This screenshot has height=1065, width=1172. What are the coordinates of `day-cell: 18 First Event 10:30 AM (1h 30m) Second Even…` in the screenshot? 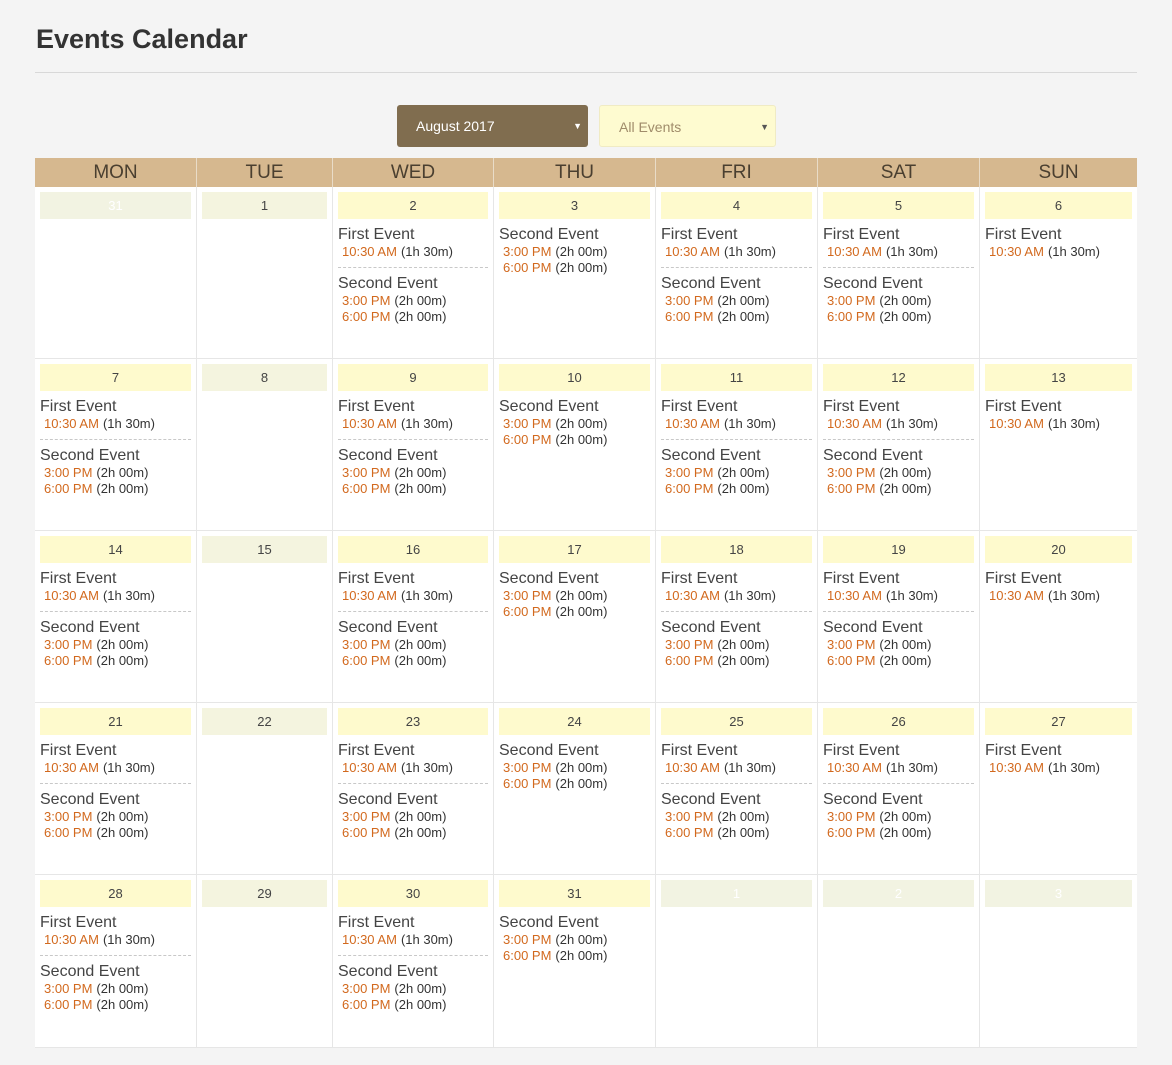 It's located at (737, 616).